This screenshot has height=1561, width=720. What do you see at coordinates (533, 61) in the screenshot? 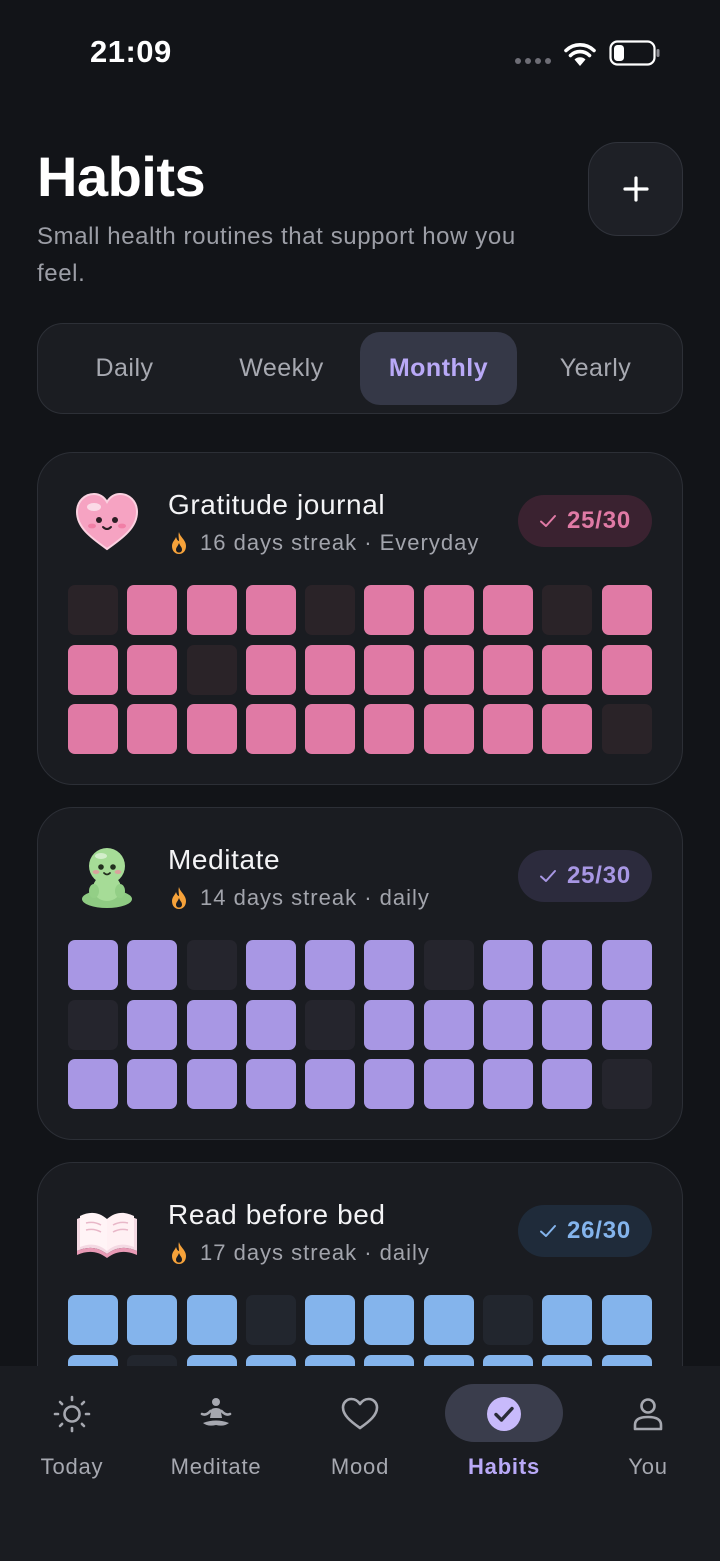
I see `cellular-signal-icon` at bounding box center [533, 61].